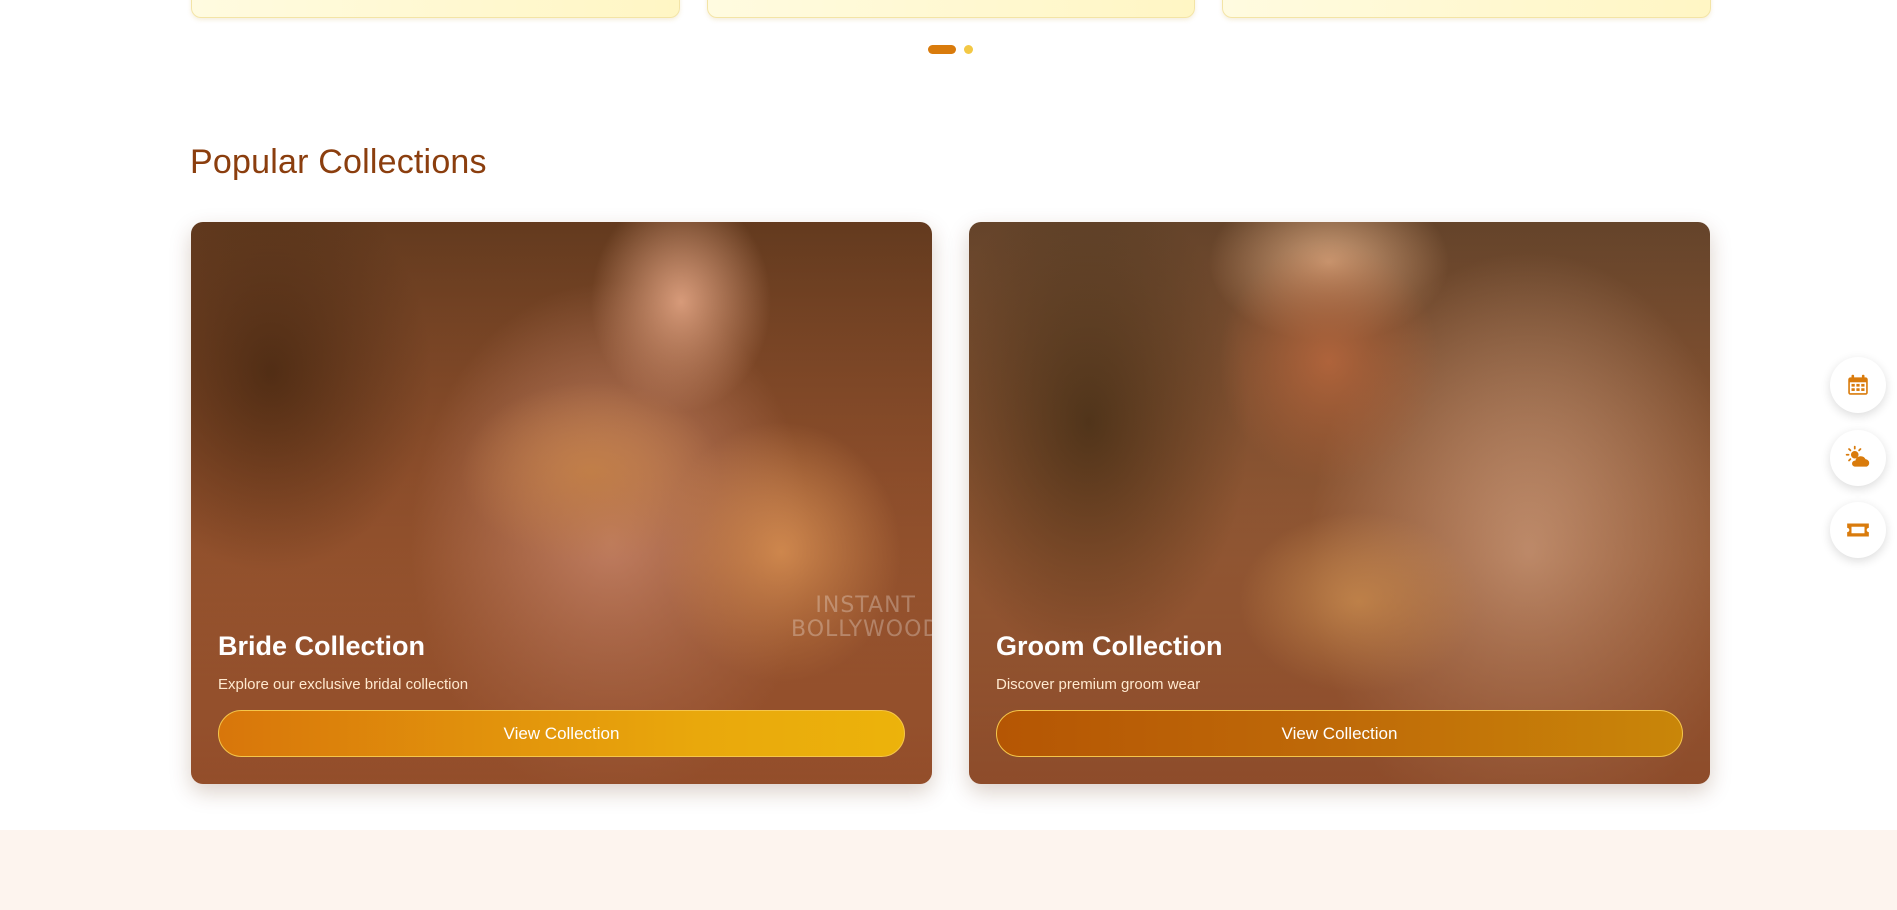 This screenshot has height=910, width=1897. I want to click on carousel-pagination, so click(950, 49).